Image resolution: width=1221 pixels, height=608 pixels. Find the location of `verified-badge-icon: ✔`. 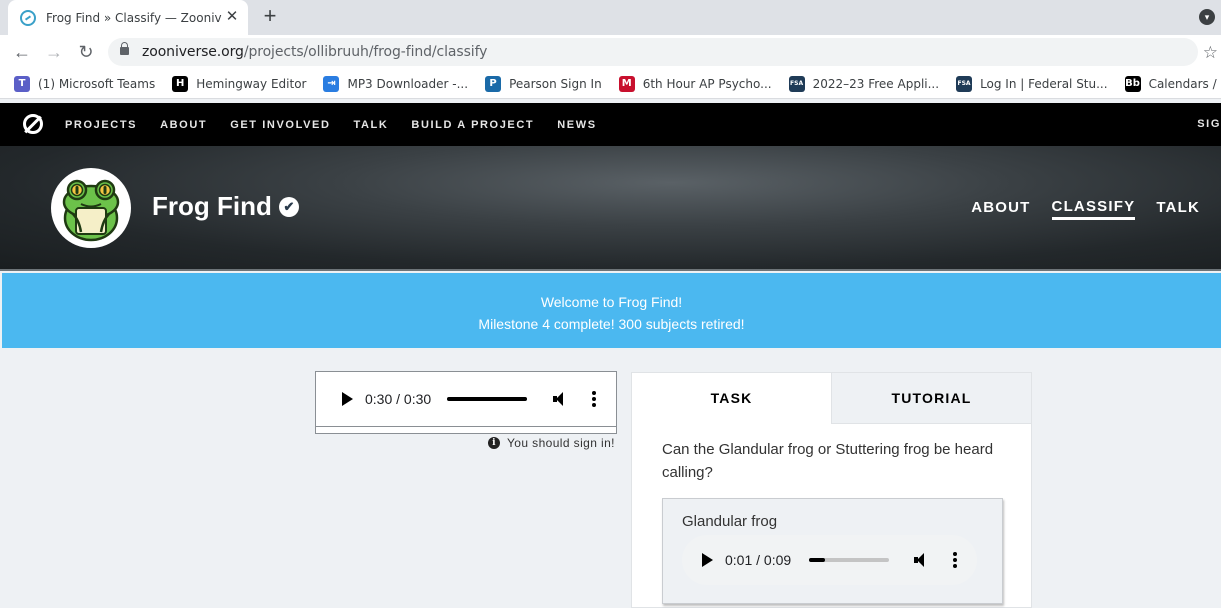

verified-badge-icon: ✔ is located at coordinates (289, 207).